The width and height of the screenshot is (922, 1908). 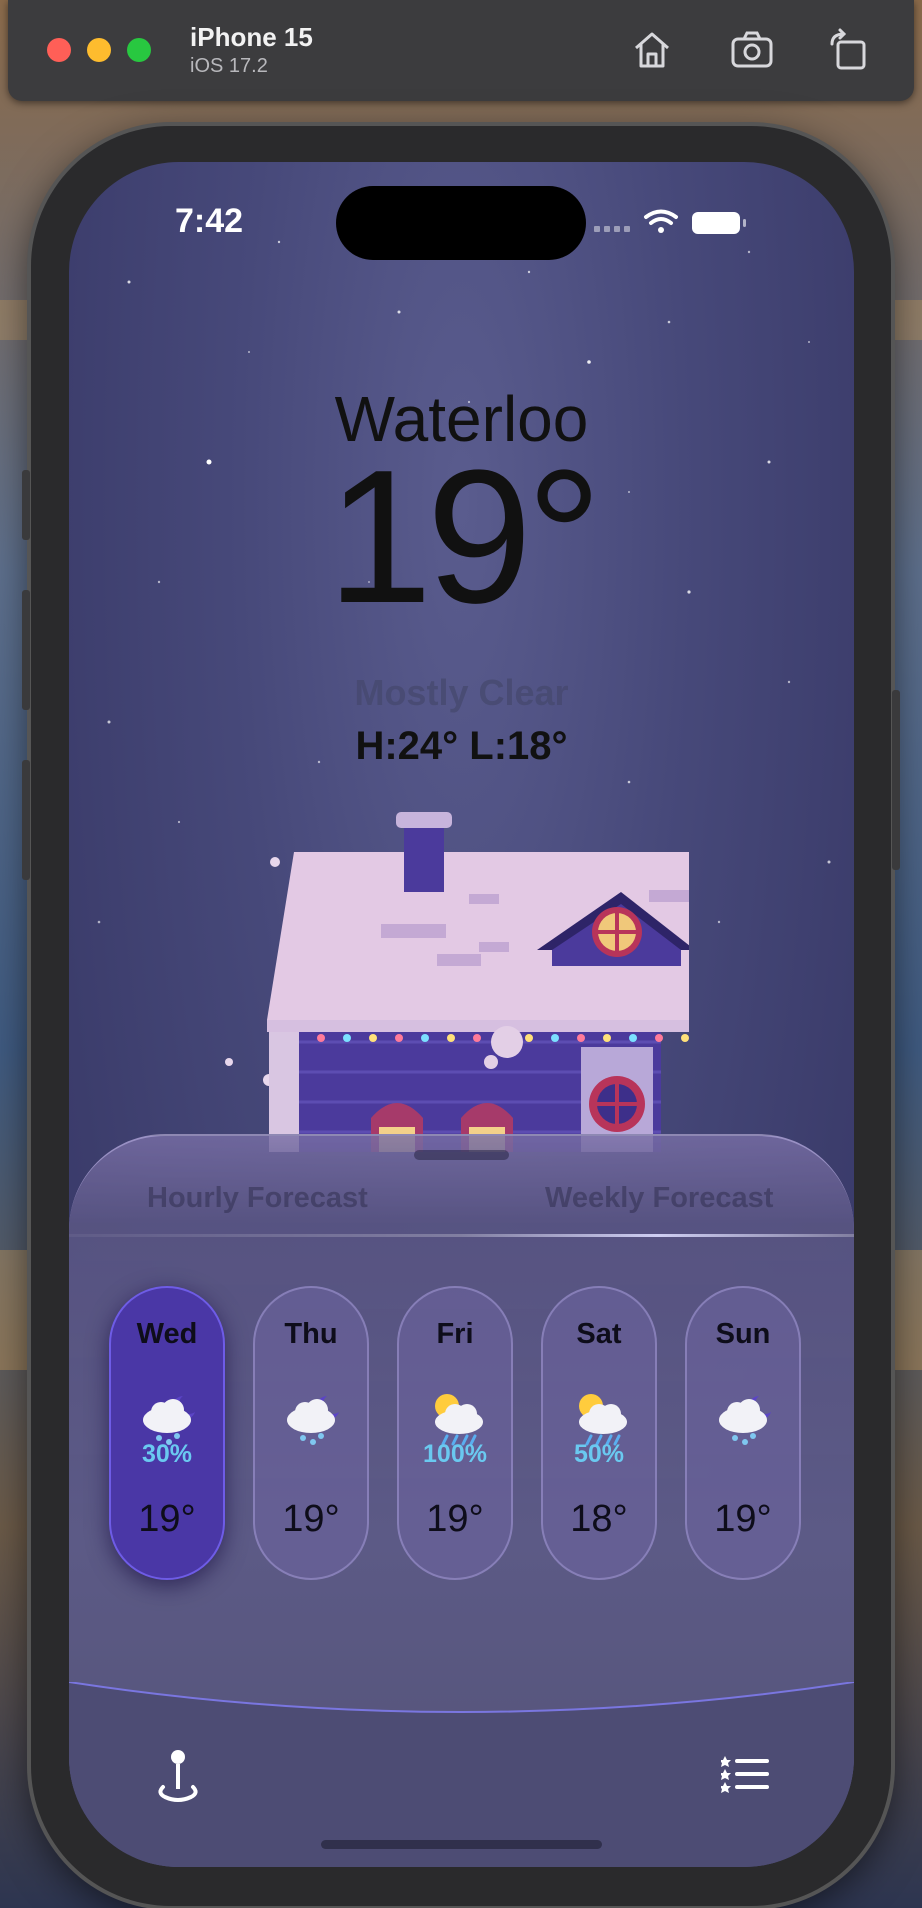 What do you see at coordinates (461, 692) in the screenshot?
I see `weather-condition: Mostly Clear` at bounding box center [461, 692].